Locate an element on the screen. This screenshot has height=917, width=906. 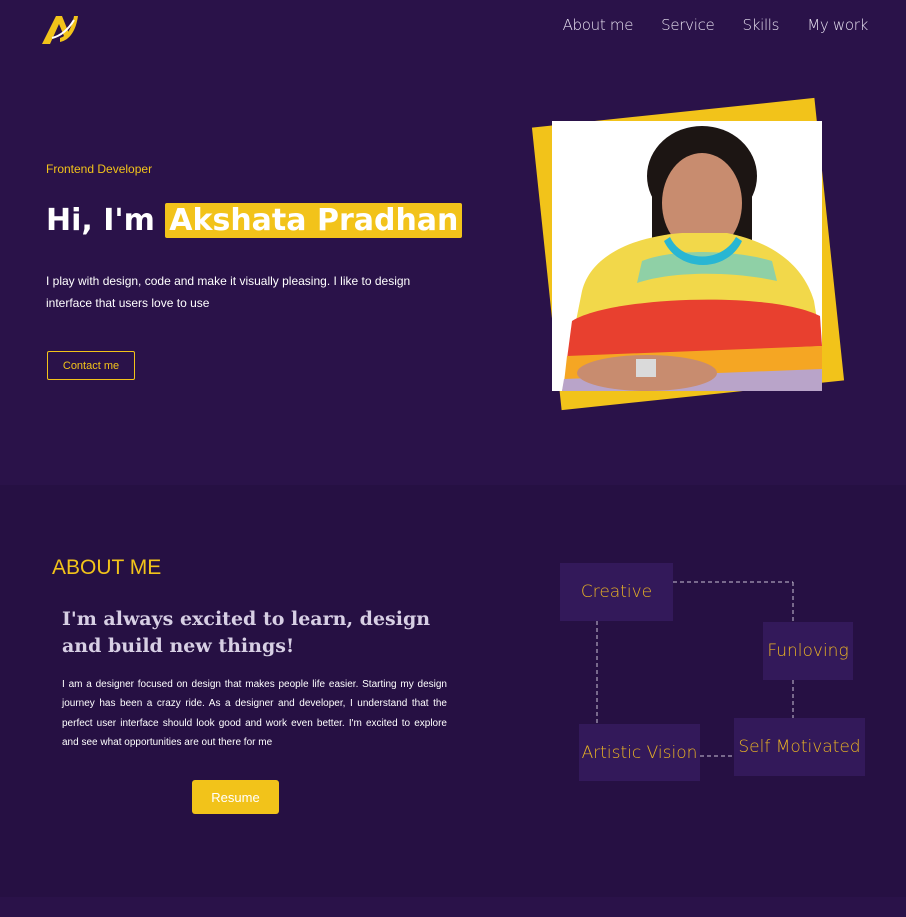
main-nav: About me Service Skills My work is located at coordinates (716, 25).